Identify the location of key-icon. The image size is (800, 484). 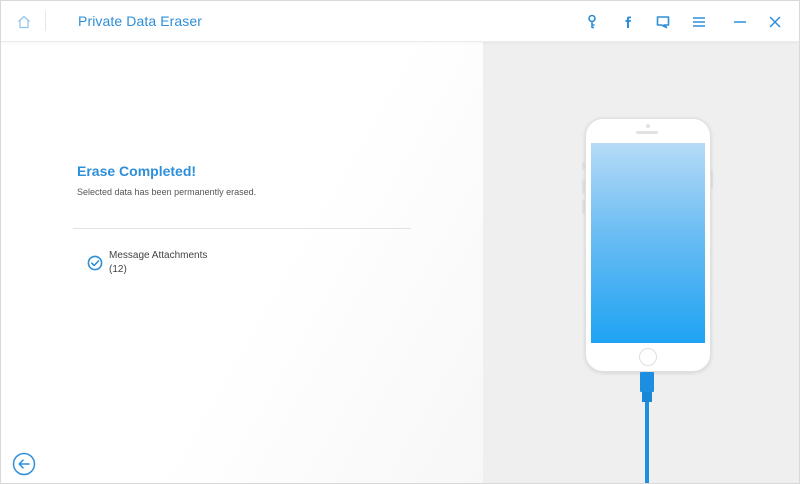
(592, 21).